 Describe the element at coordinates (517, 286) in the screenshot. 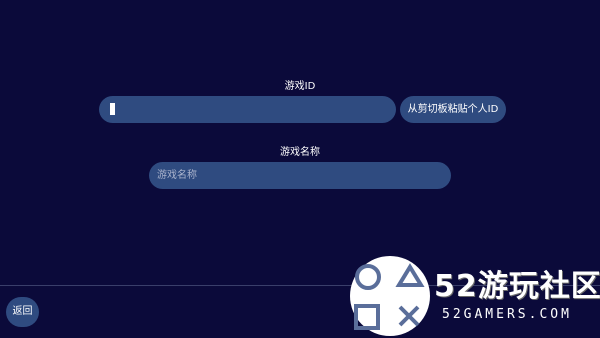

I see `watermark-title: 52游玩社区` at that location.